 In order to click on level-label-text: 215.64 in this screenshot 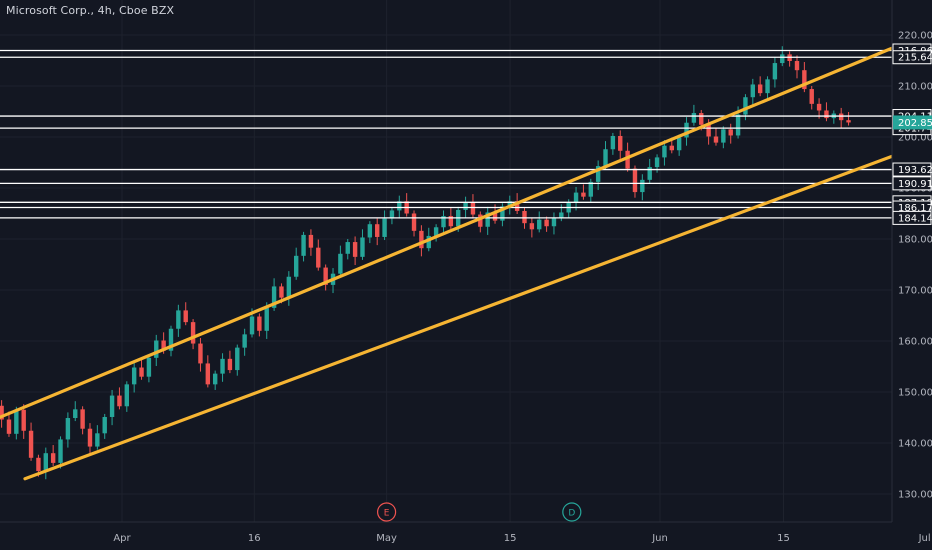, I will do `click(915, 58)`.